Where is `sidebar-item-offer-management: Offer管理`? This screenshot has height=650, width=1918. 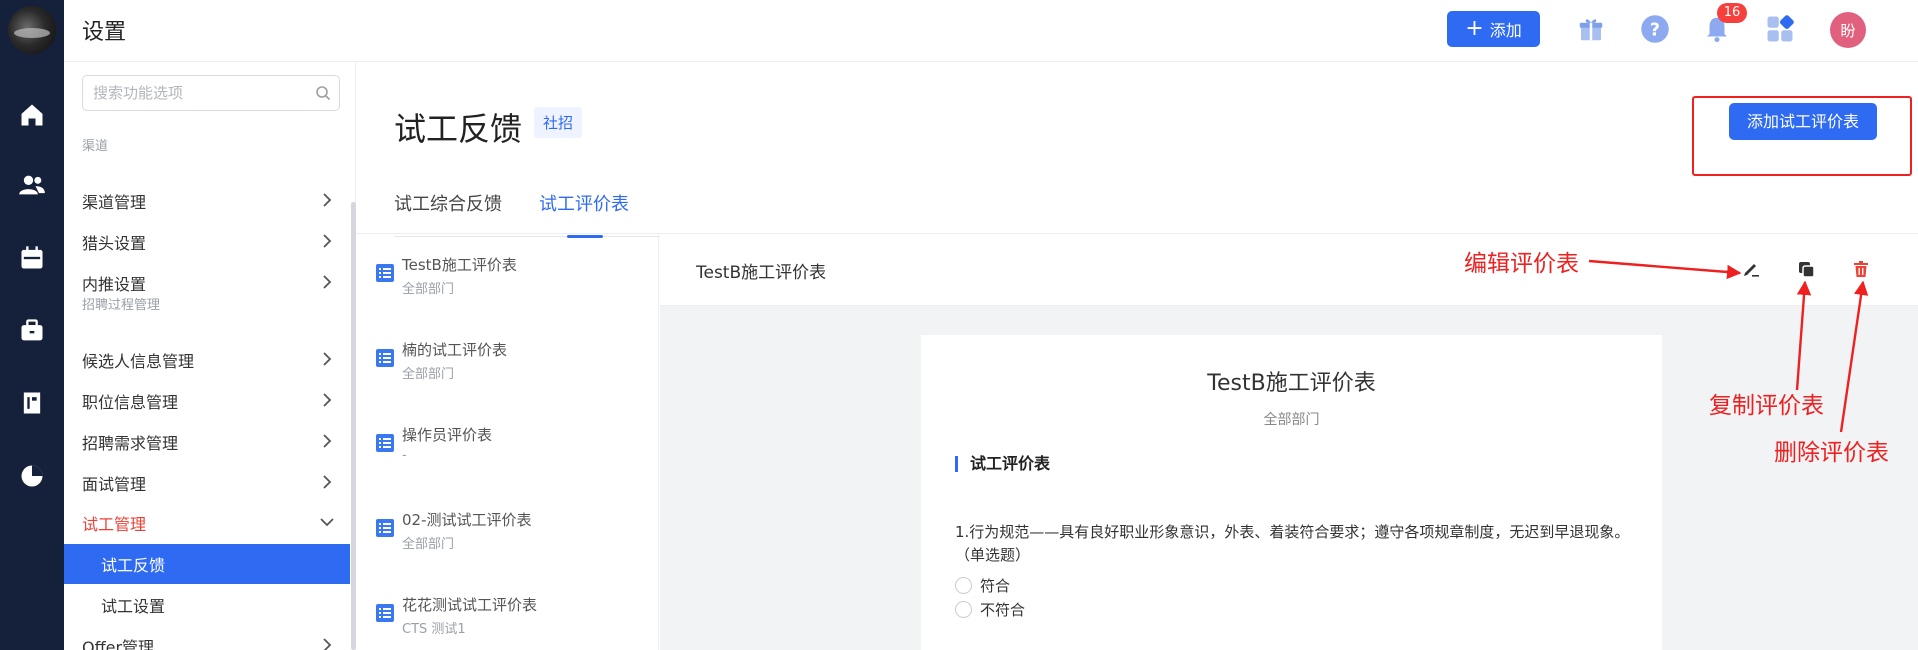
sidebar-item-offer-management: Offer管理 is located at coordinates (207, 638).